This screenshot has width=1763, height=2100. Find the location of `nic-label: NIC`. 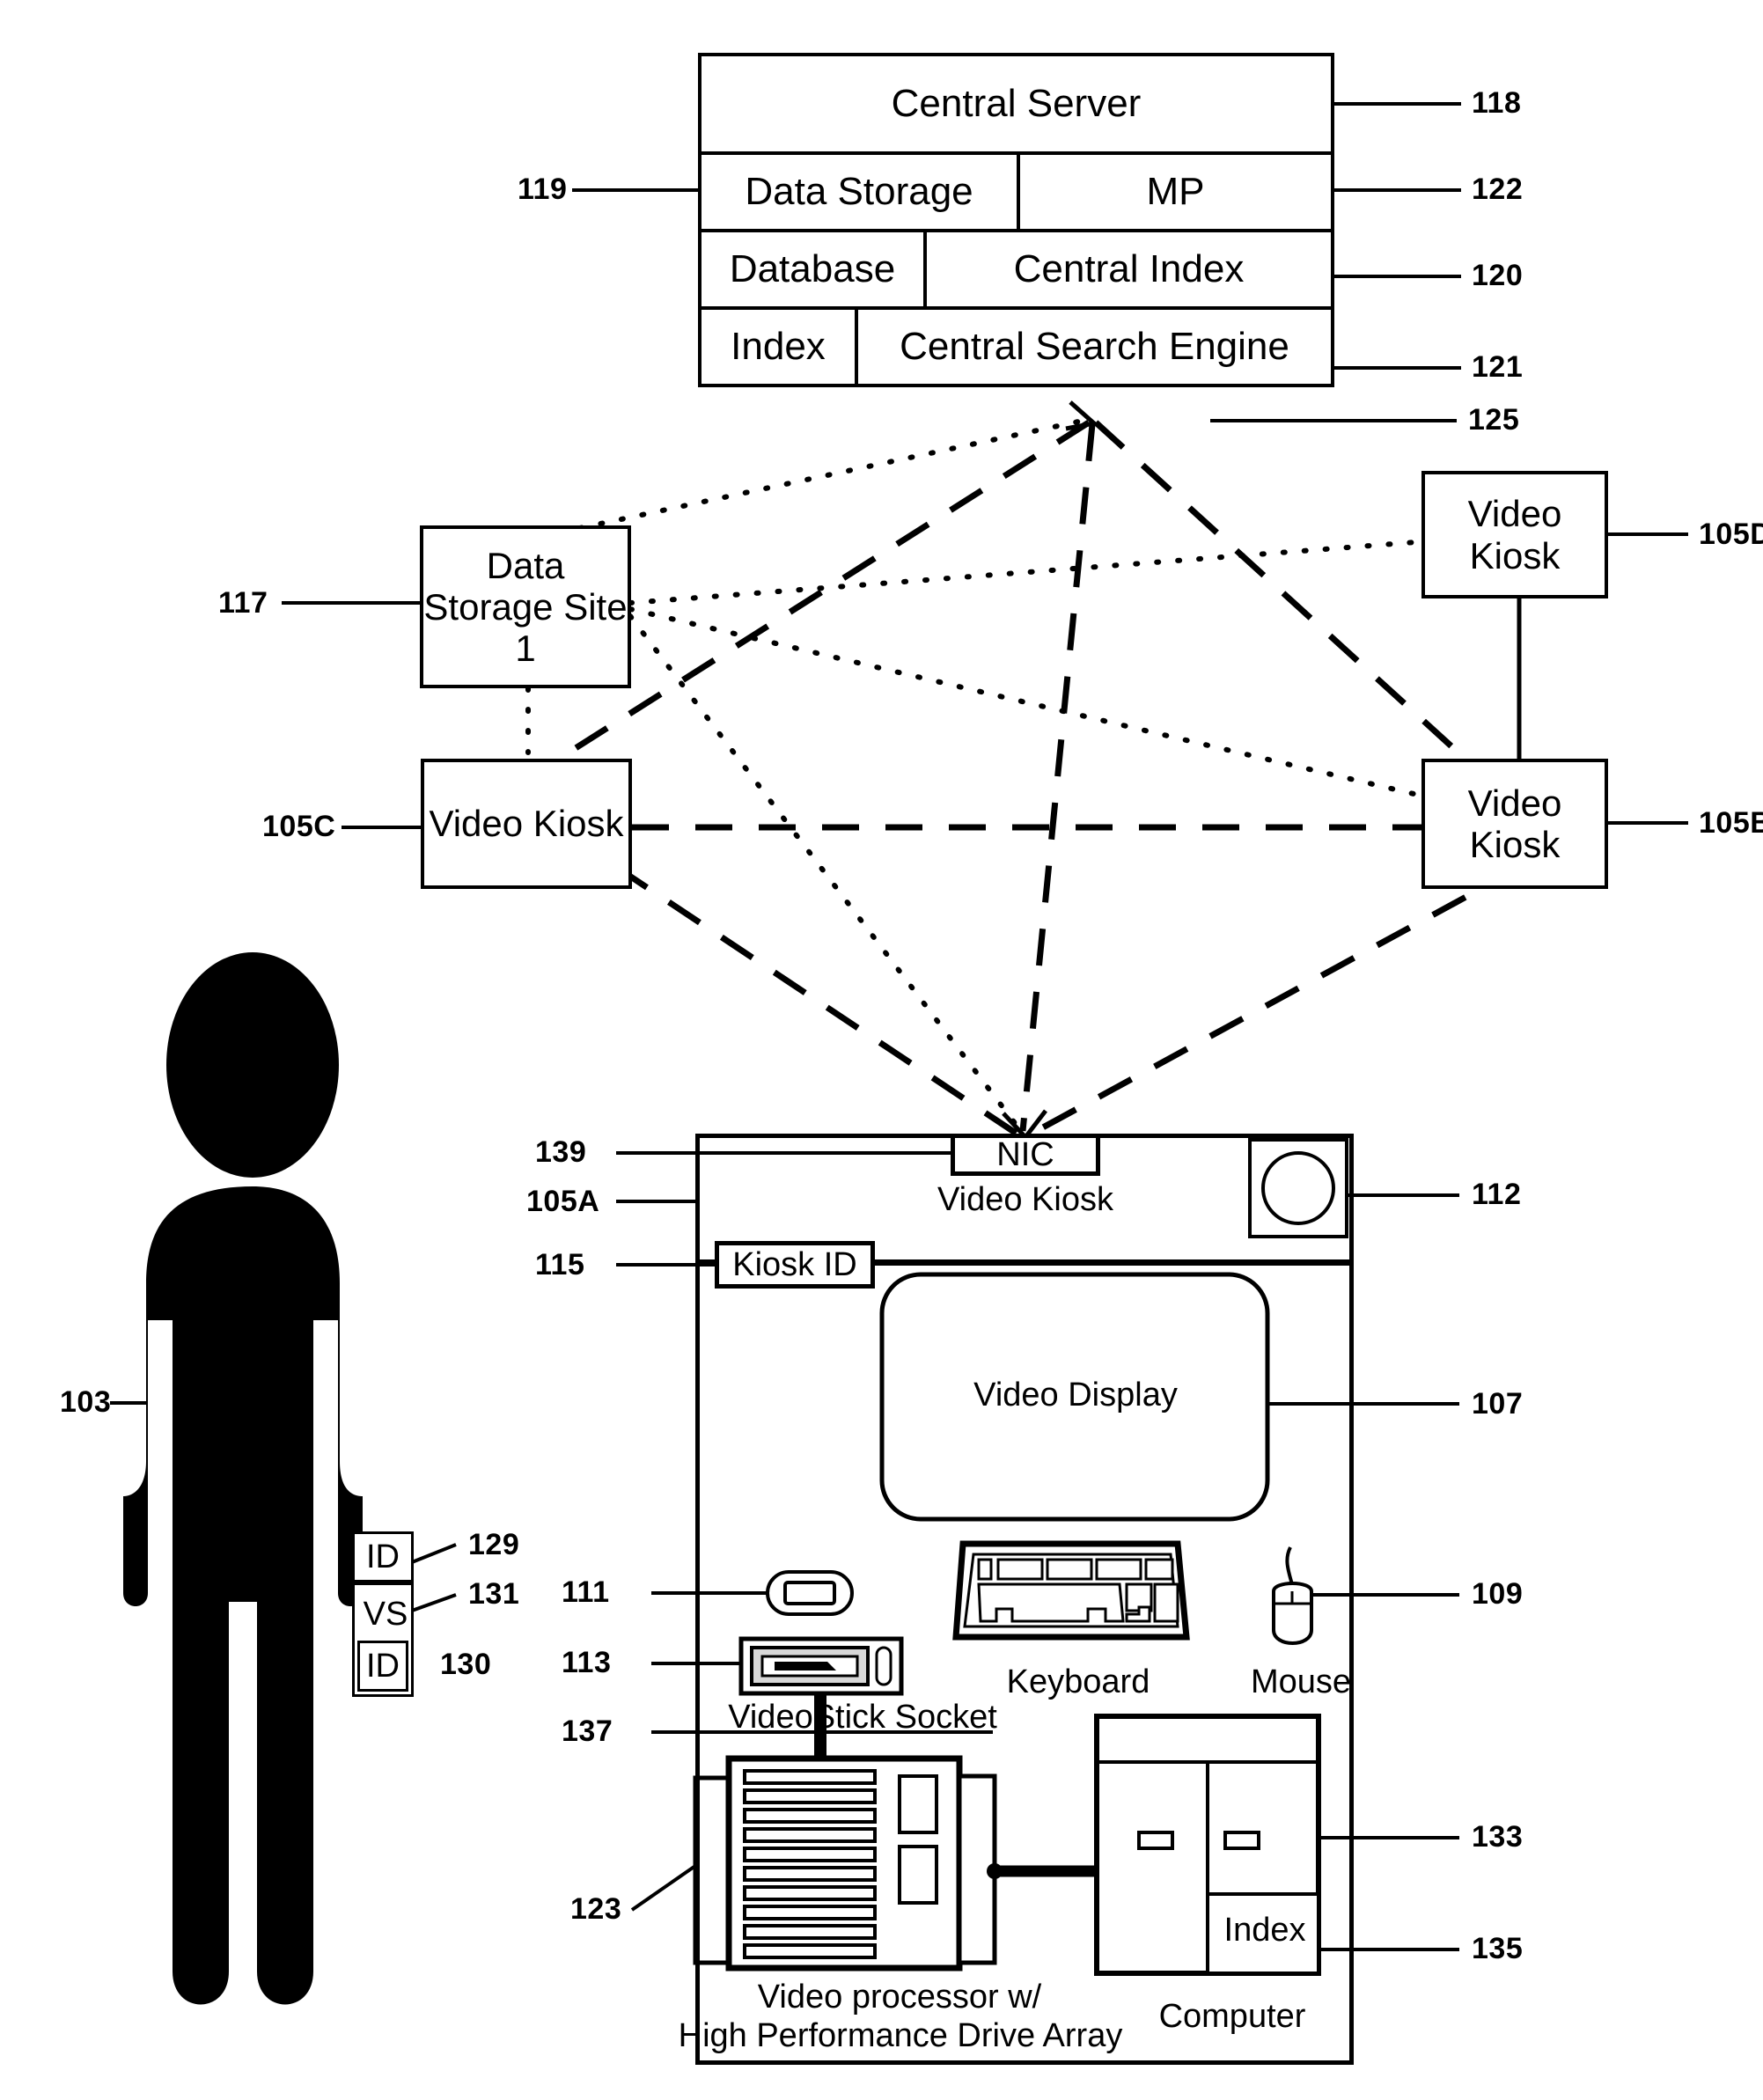

nic-label: NIC is located at coordinates (1025, 1154).